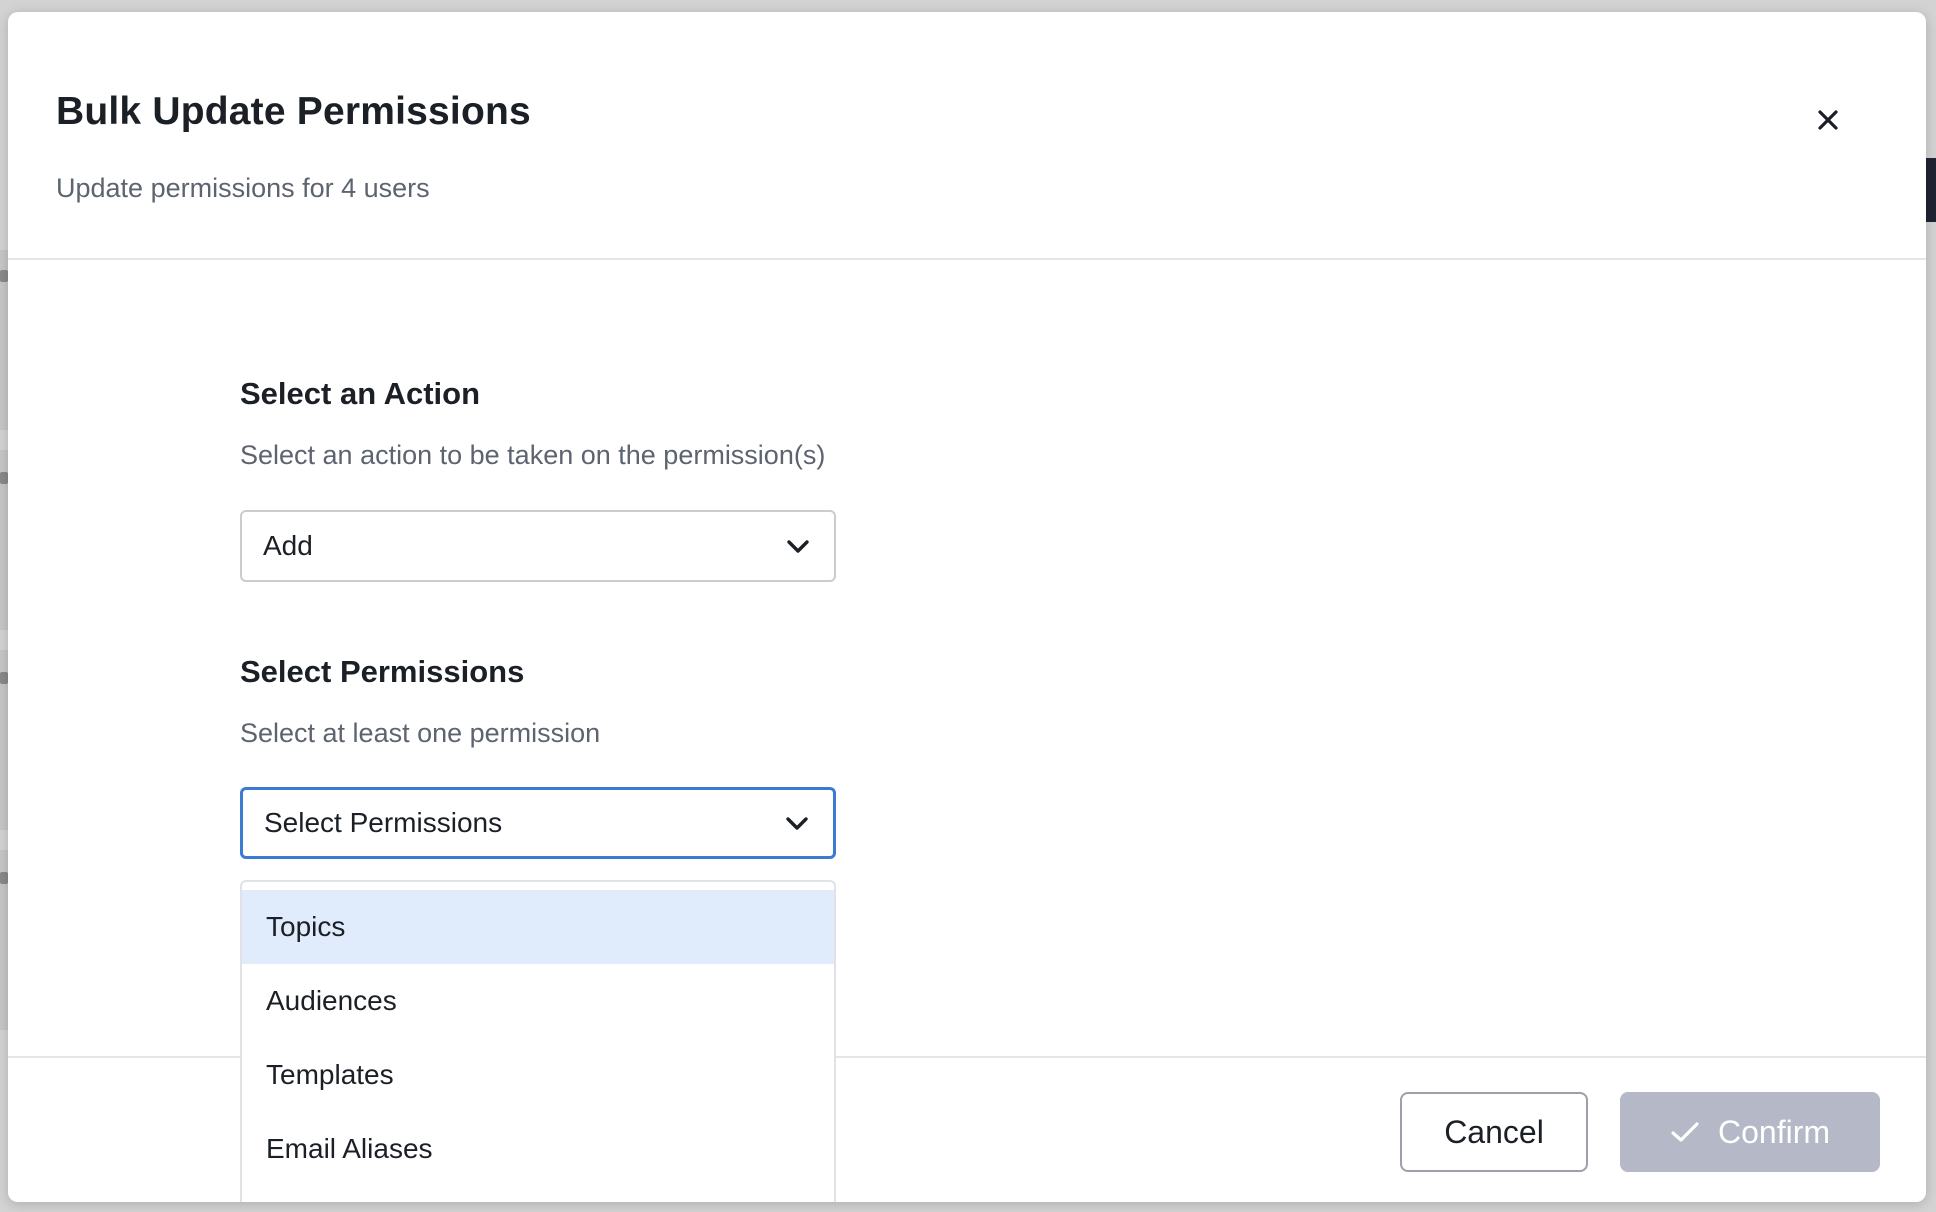 The image size is (1936, 1212). Describe the element at coordinates (1494, 1132) in the screenshot. I see `cancel-button: Cancel` at that location.